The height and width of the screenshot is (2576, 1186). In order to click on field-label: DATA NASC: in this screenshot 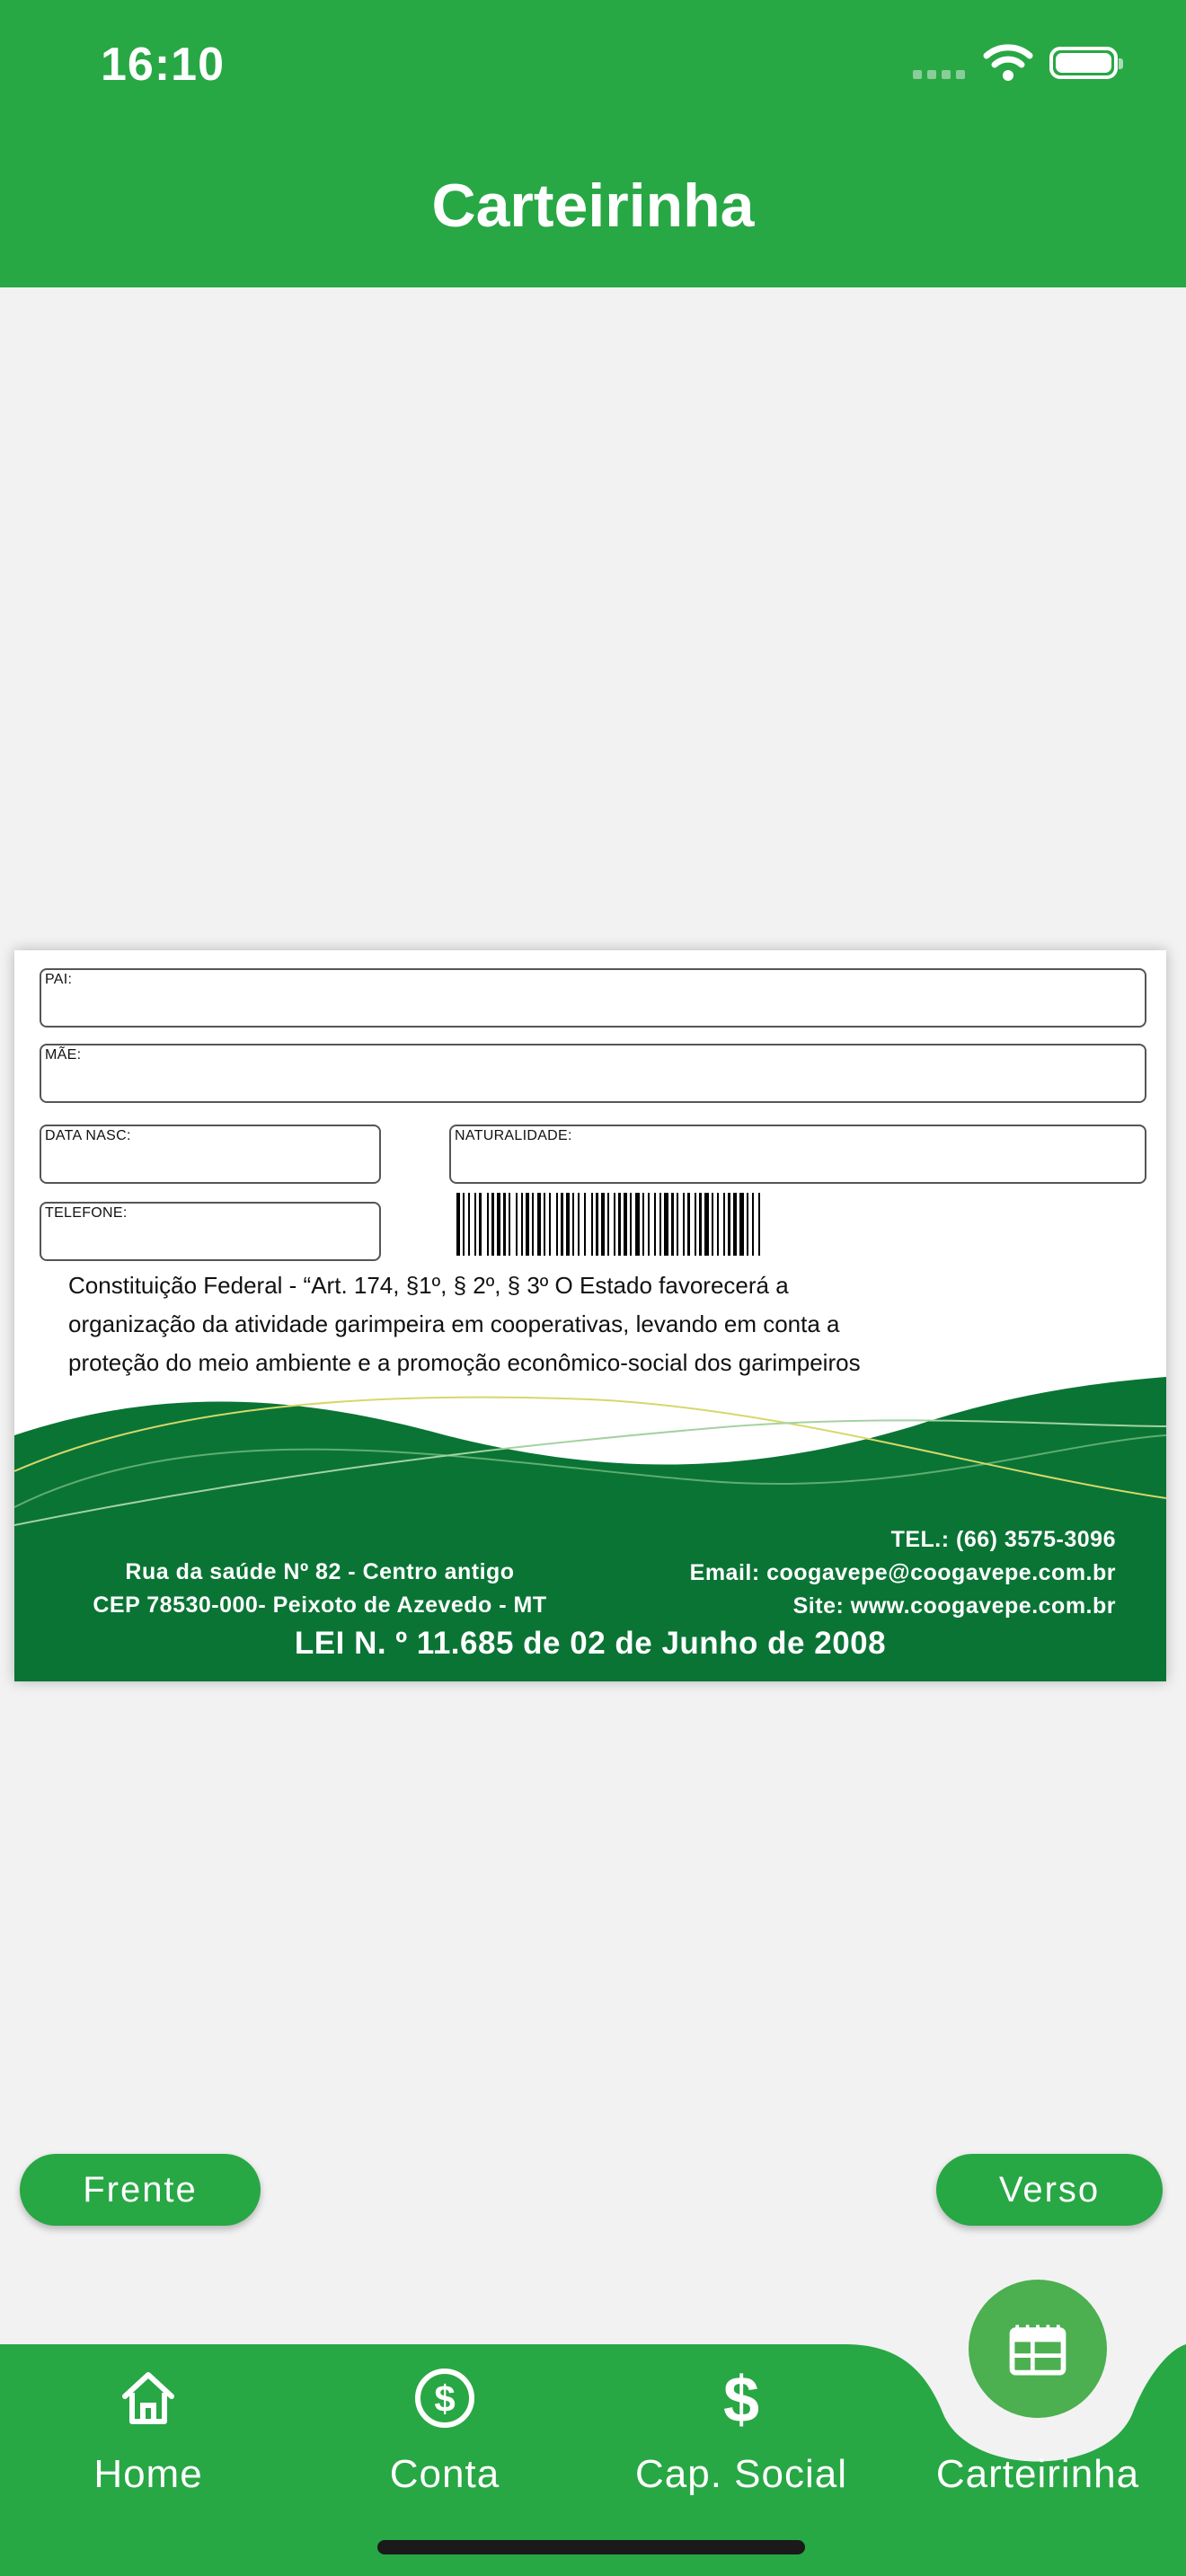, I will do `click(88, 1135)`.